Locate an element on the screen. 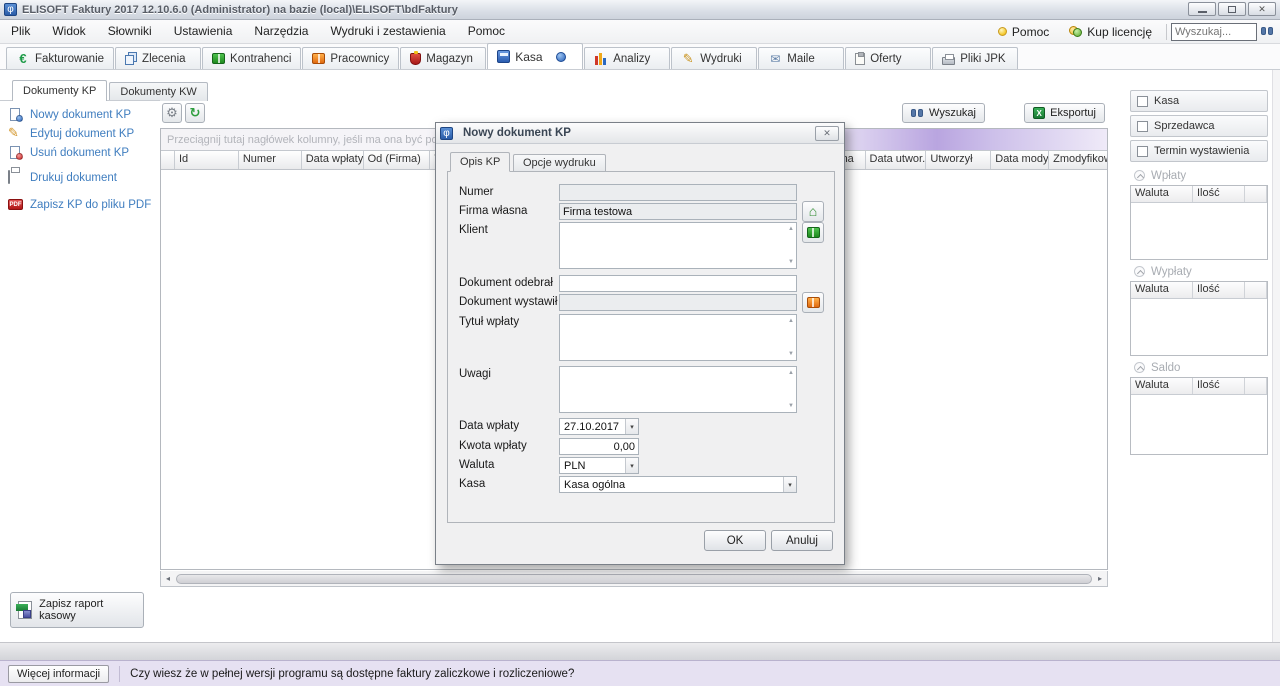 The width and height of the screenshot is (1280, 686). kwota-wplaty-input is located at coordinates (599, 446).